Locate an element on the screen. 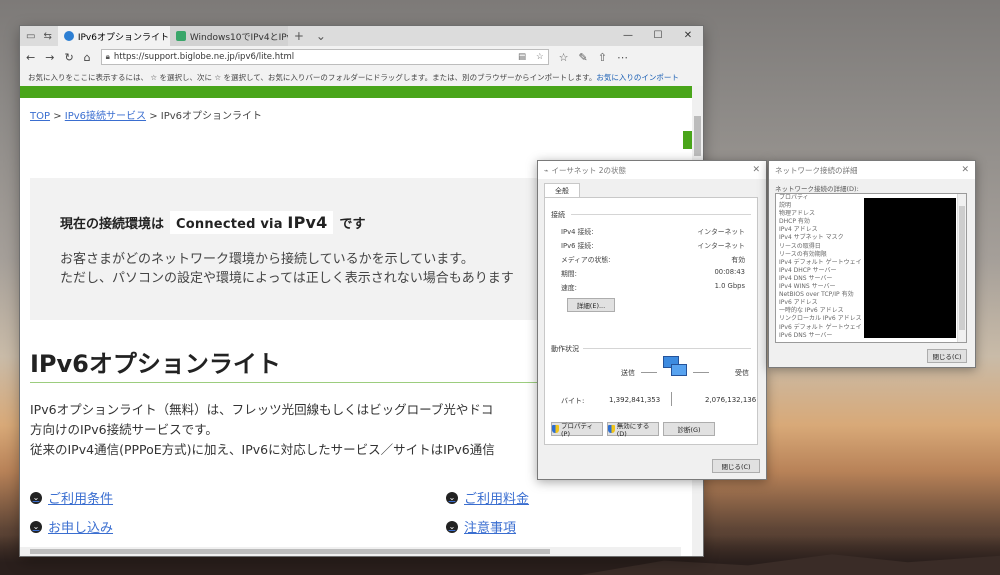 This screenshot has height=575, width=1000. maximize-icon: ☐ is located at coordinates (658, 36).